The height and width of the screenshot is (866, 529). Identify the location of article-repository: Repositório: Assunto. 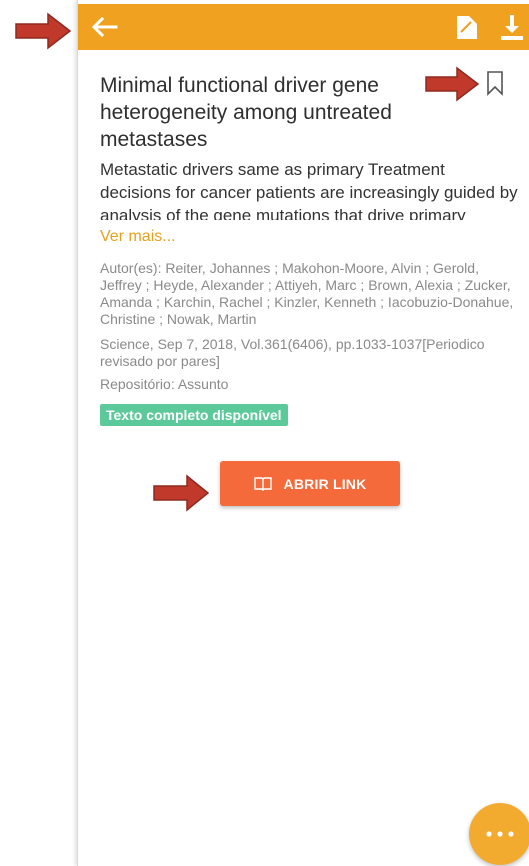
(164, 384).